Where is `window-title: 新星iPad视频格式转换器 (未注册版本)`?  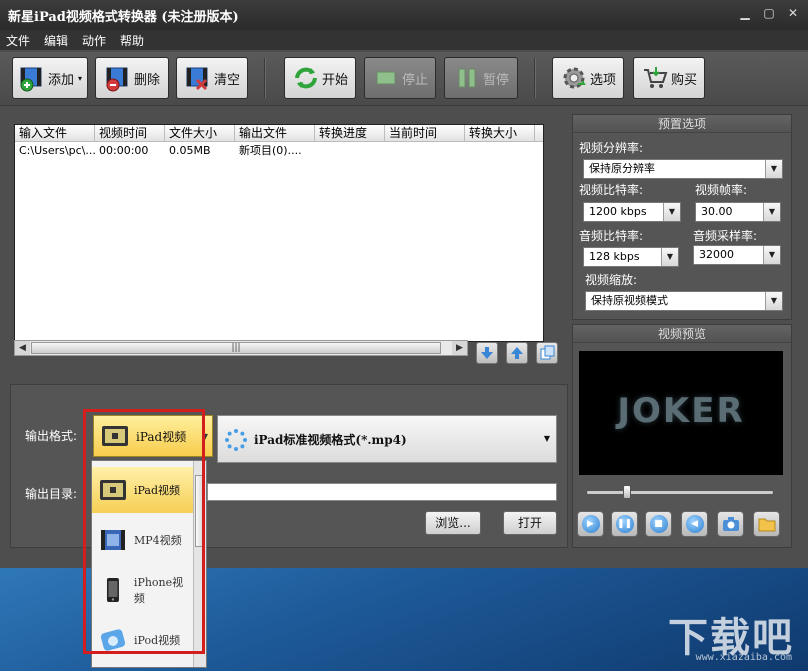 window-title: 新星iPad视频格式转换器 (未注册版本) is located at coordinates (123, 17).